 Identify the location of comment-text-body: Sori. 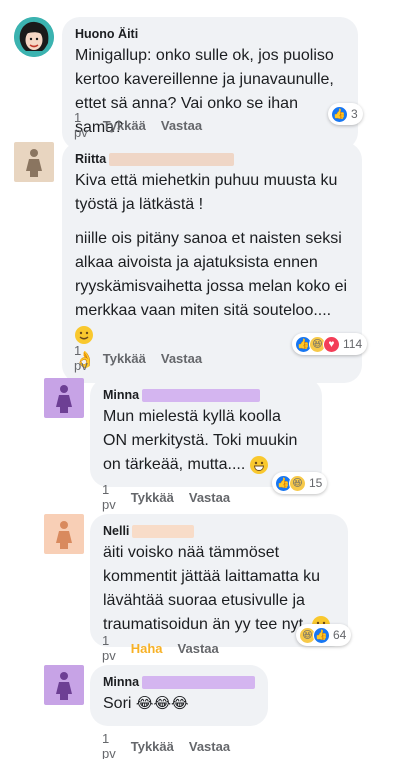
(117, 703).